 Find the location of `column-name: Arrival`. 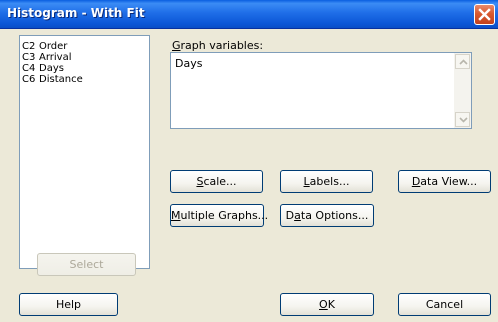

column-name: Arrival is located at coordinates (55, 57).